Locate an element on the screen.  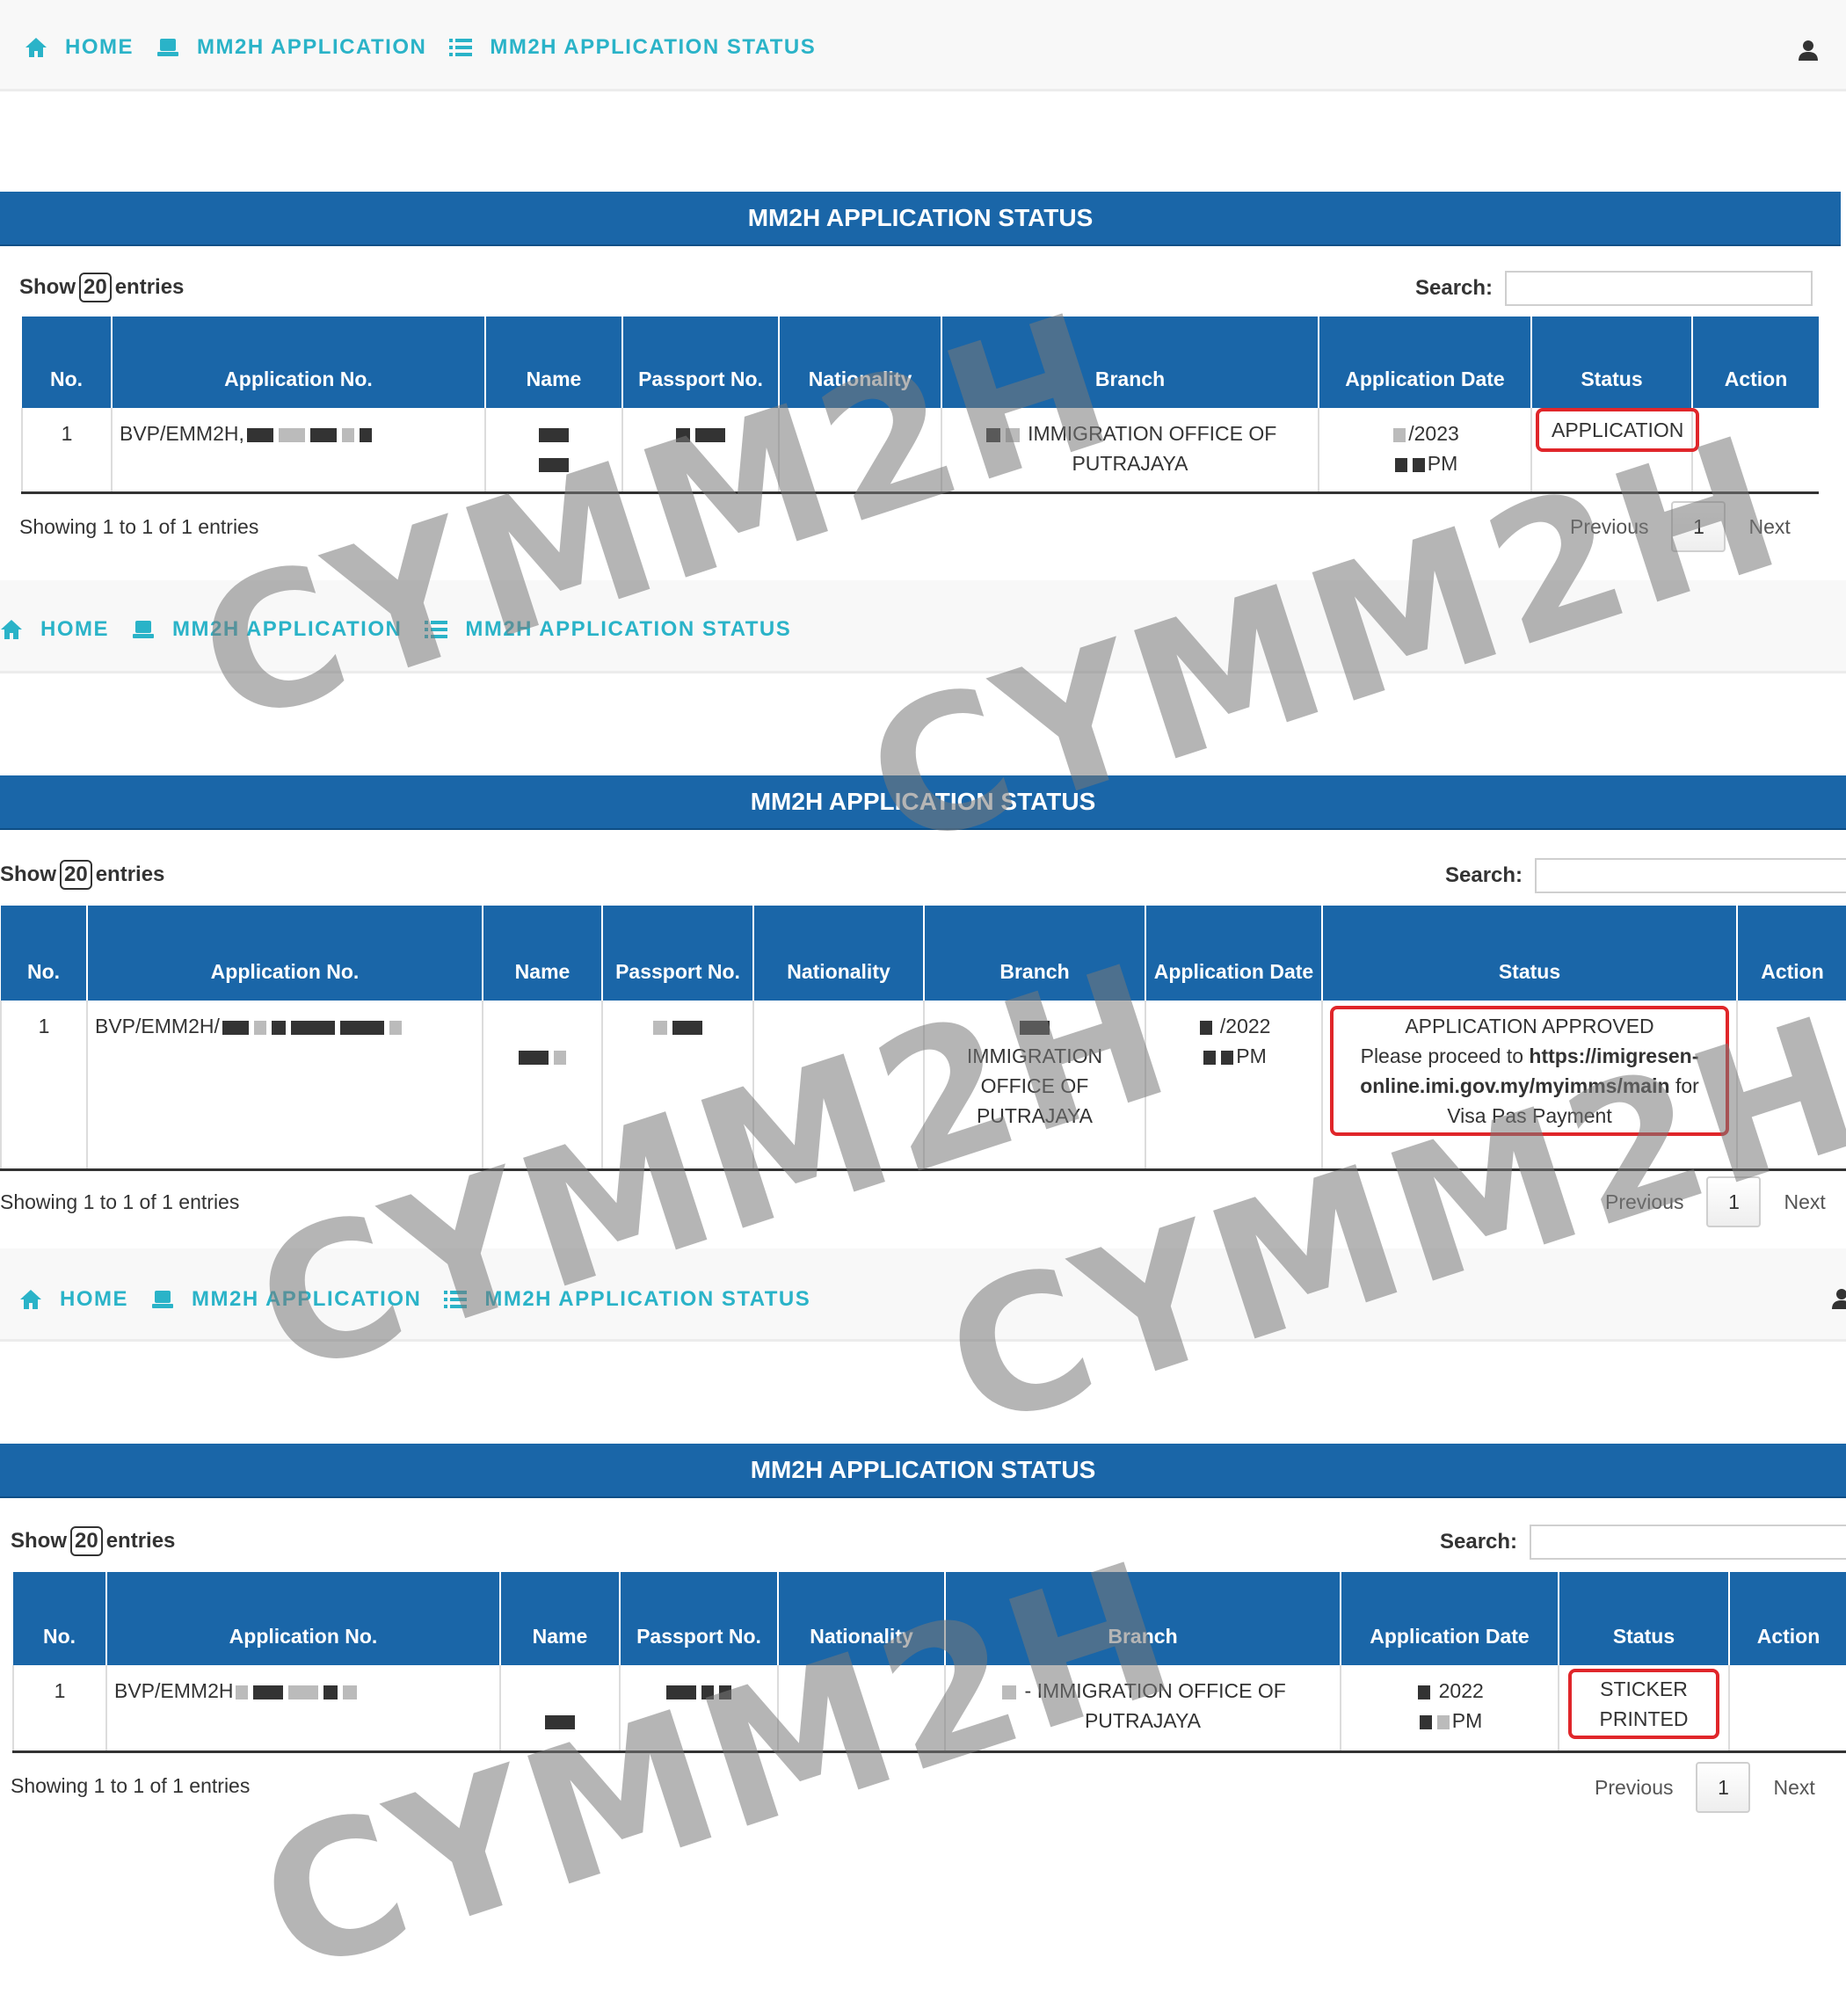
application-no-text: BVP/EMM2H/ is located at coordinates (157, 1026).